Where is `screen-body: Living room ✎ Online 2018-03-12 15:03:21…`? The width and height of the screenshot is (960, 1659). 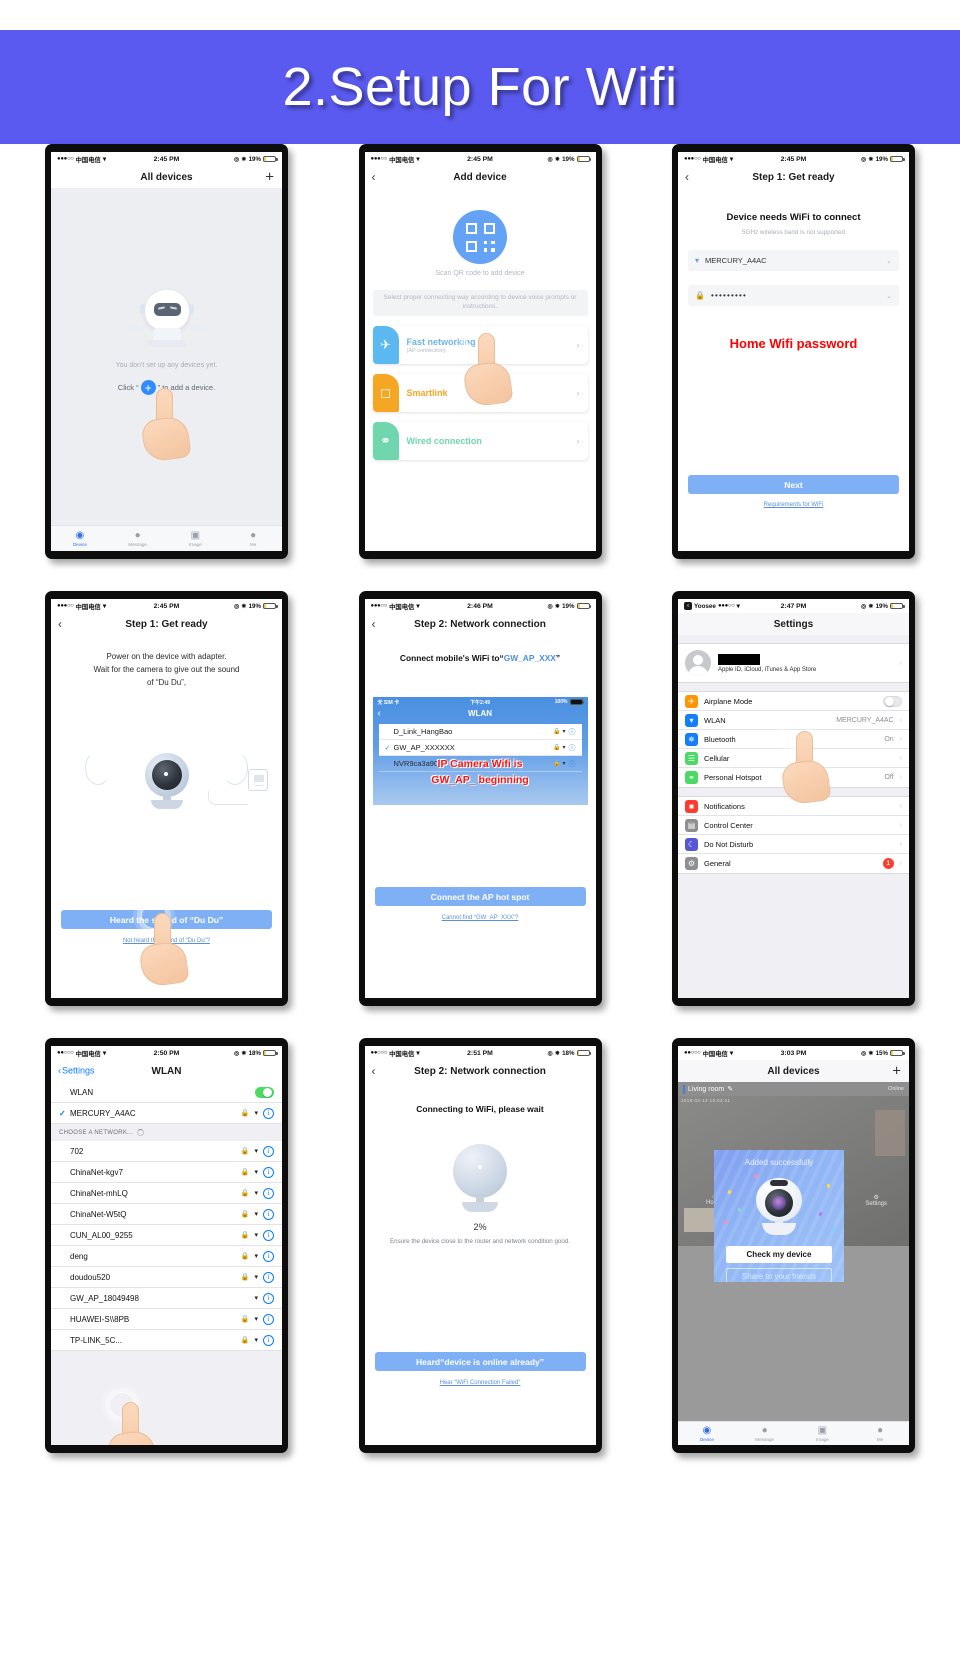 screen-body: Living room ✎ Online 2018-03-12 15:03:21… is located at coordinates (793, 1263).